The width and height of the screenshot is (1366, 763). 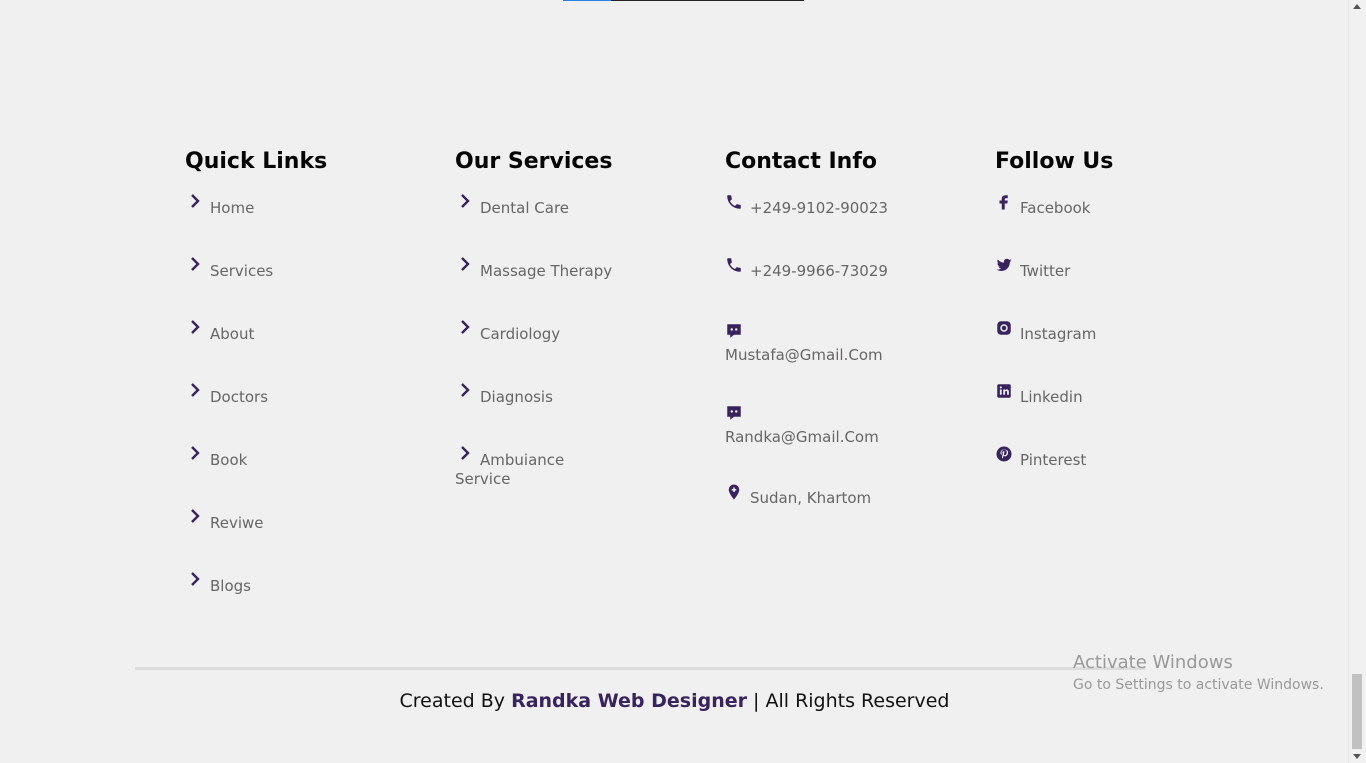 What do you see at coordinates (819, 208) in the screenshot?
I see `phone-text: +249-9102-90023` at bounding box center [819, 208].